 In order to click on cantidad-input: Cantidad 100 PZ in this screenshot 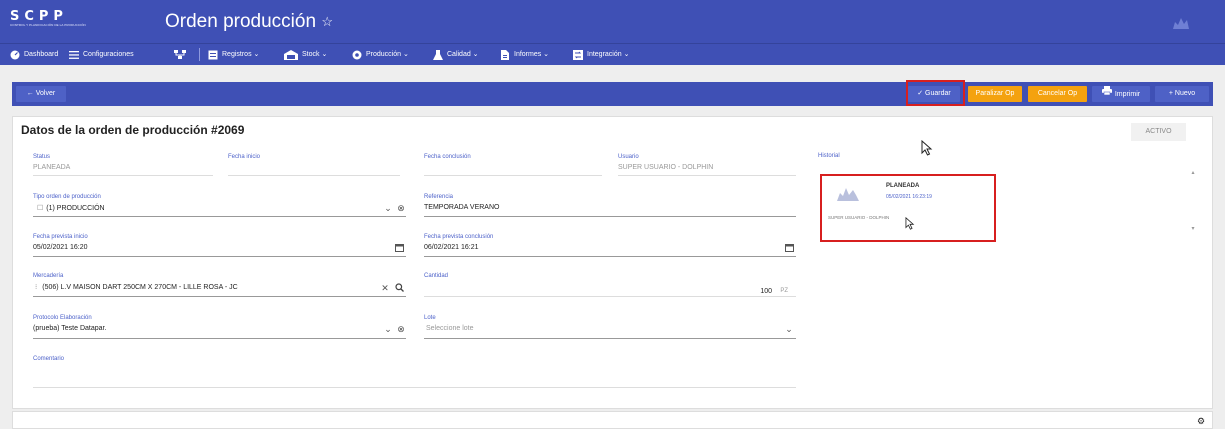, I will do `click(610, 285)`.